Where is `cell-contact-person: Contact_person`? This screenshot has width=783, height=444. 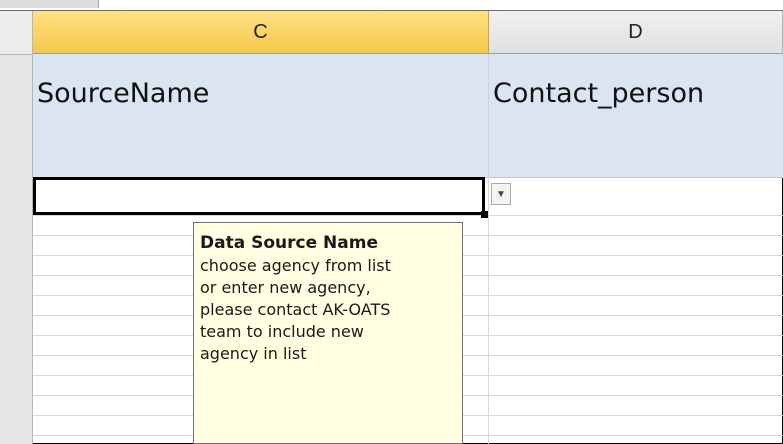 cell-contact-person: Contact_person is located at coordinates (598, 93).